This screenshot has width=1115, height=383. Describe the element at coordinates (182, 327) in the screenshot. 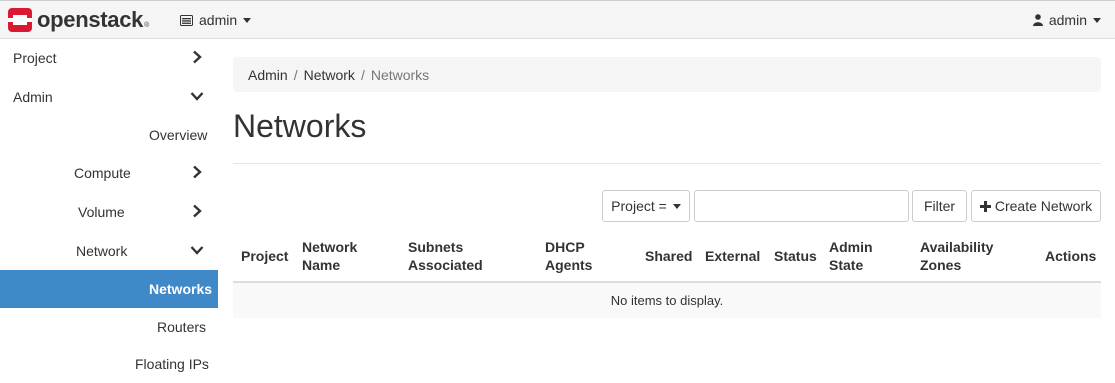

I see `sidebar-item-label: Routers` at that location.